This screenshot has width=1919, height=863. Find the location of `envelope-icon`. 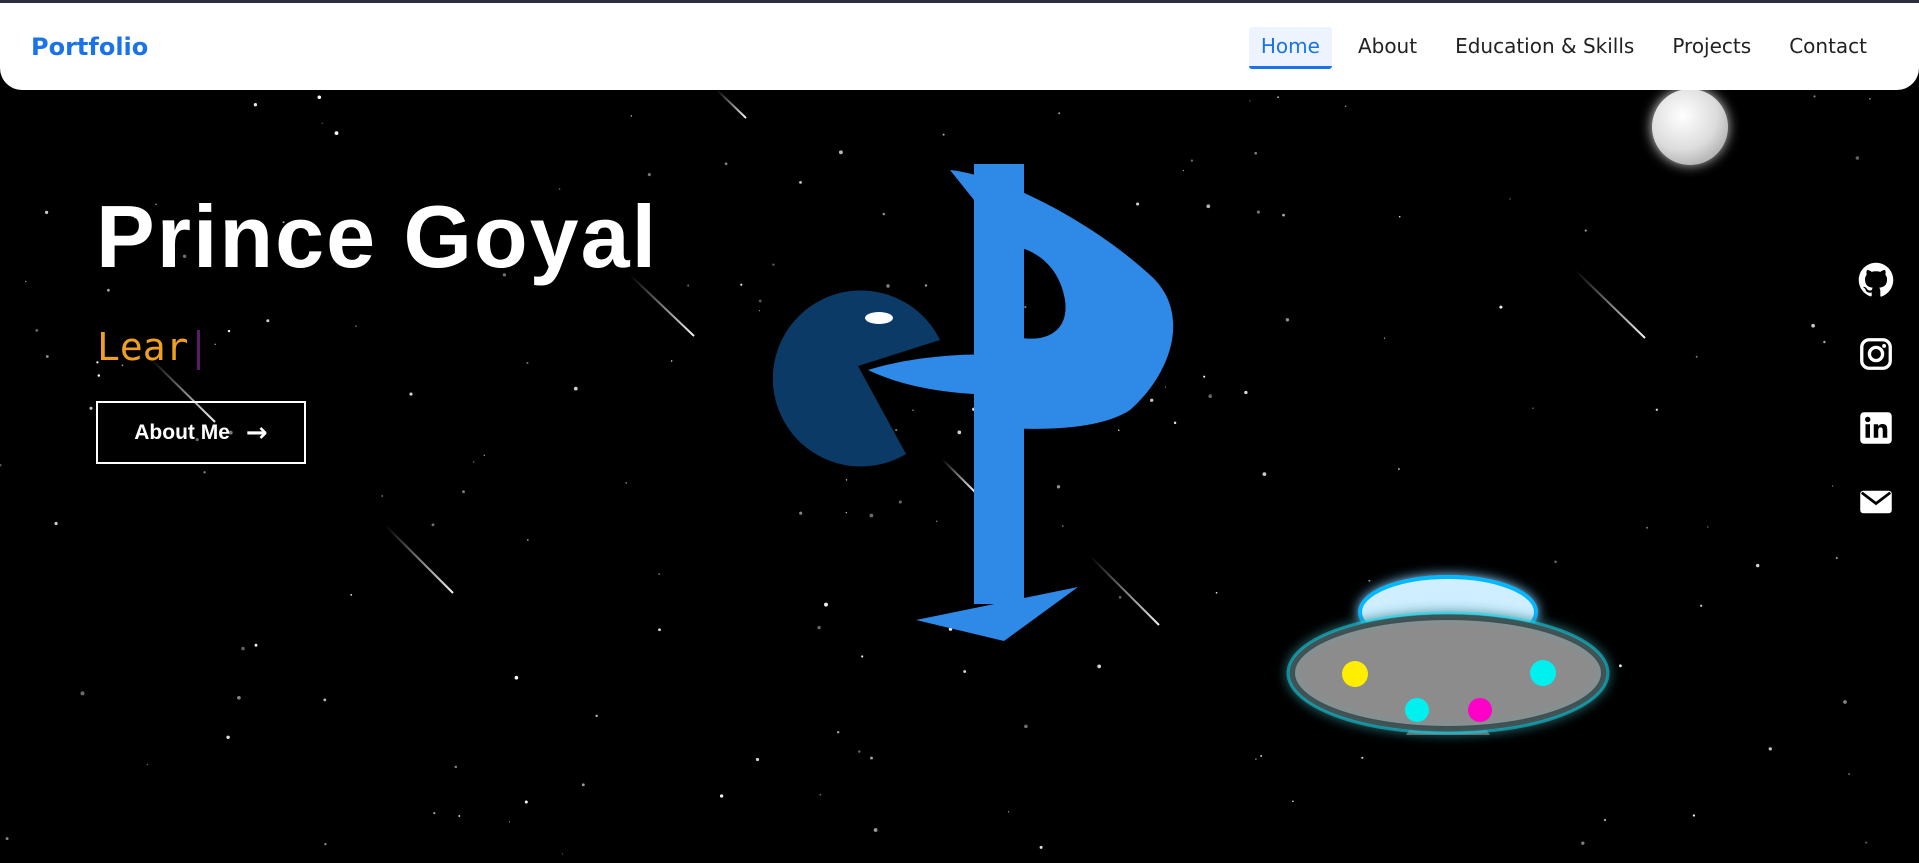

envelope-icon is located at coordinates (1876, 502).